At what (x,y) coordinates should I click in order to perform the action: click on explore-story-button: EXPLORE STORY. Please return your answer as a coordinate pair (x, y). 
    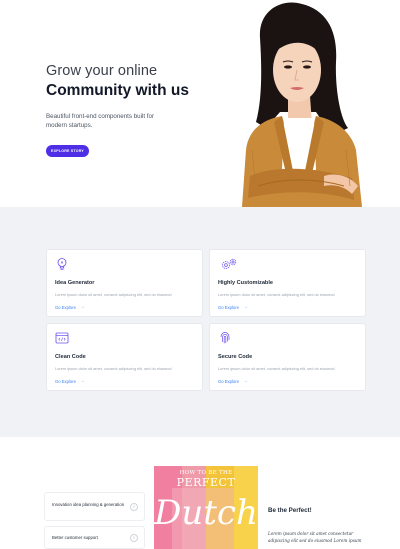
    Looking at the image, I should click on (67, 151).